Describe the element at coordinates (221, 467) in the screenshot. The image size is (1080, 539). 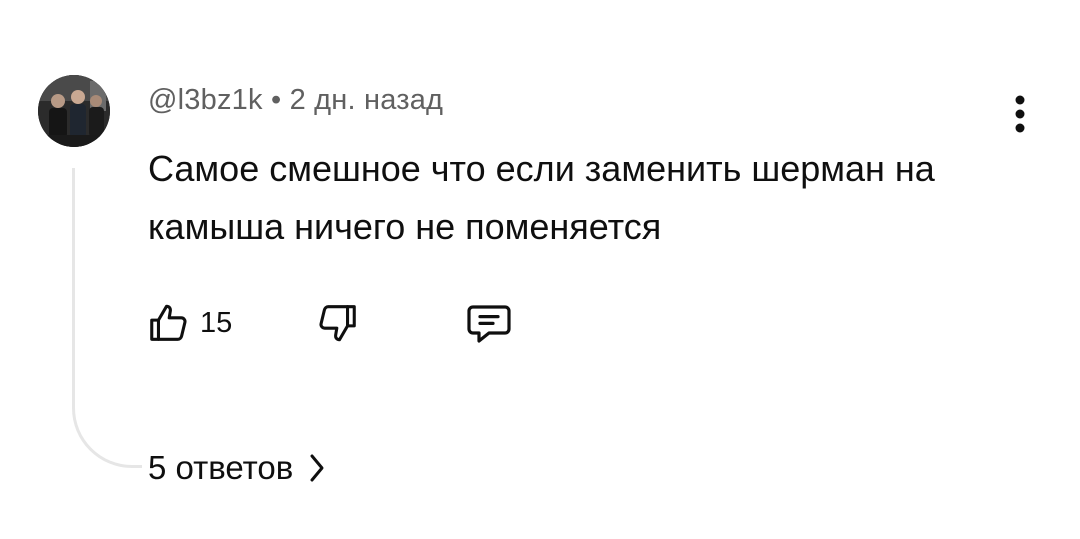
I see `replies-label: 5 ответов` at that location.